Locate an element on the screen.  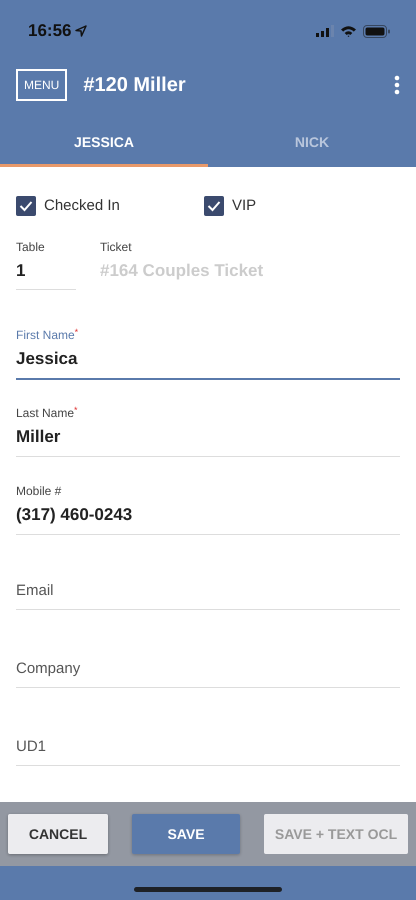
wifi-icon is located at coordinates (348, 31).